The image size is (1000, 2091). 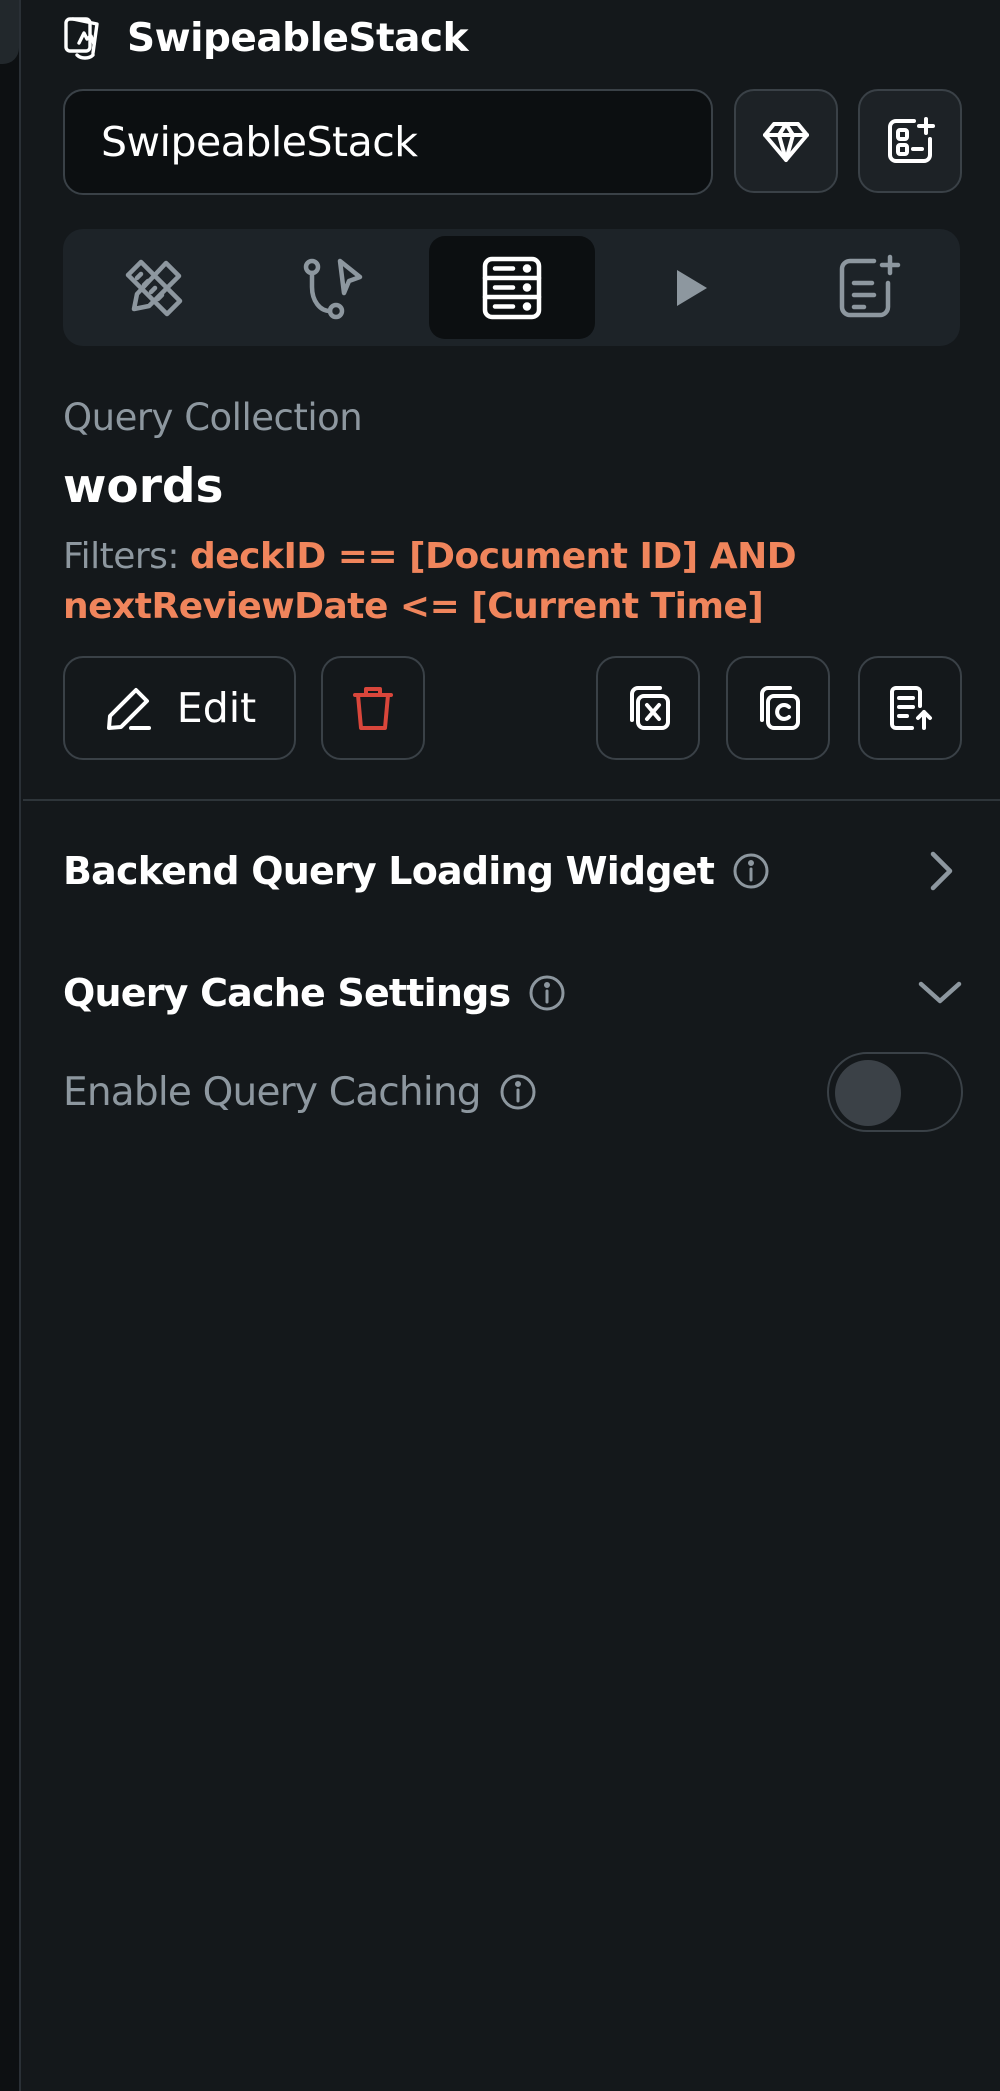 I want to click on copy-c-icon, so click(x=780, y=708).